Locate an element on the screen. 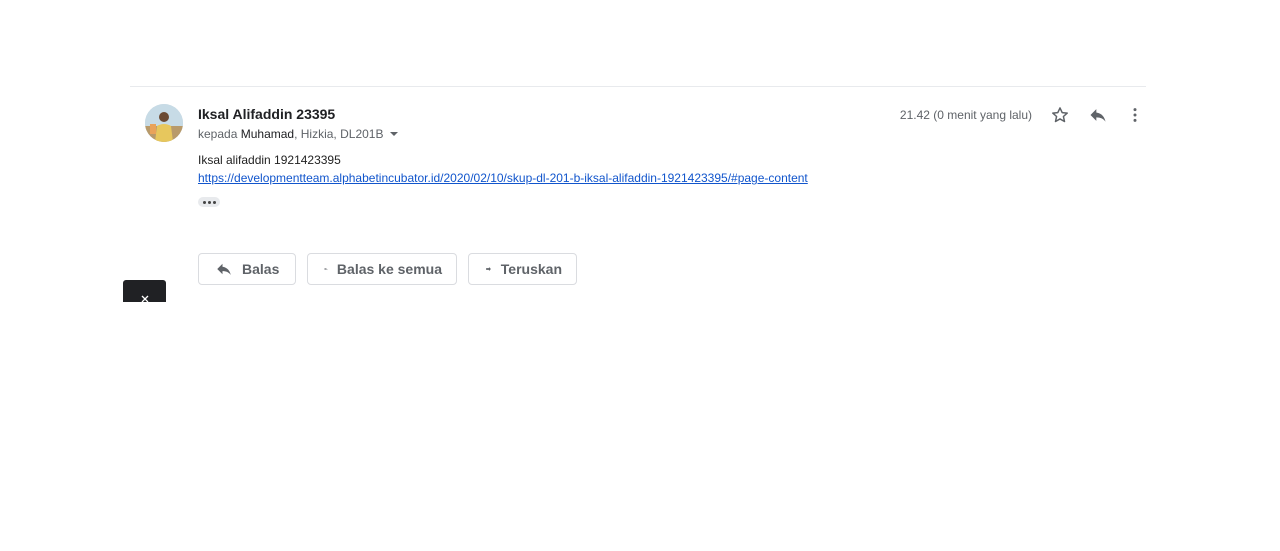 The height and width of the screenshot is (551, 1280). recipient-primary: Muhamad is located at coordinates (267, 134).